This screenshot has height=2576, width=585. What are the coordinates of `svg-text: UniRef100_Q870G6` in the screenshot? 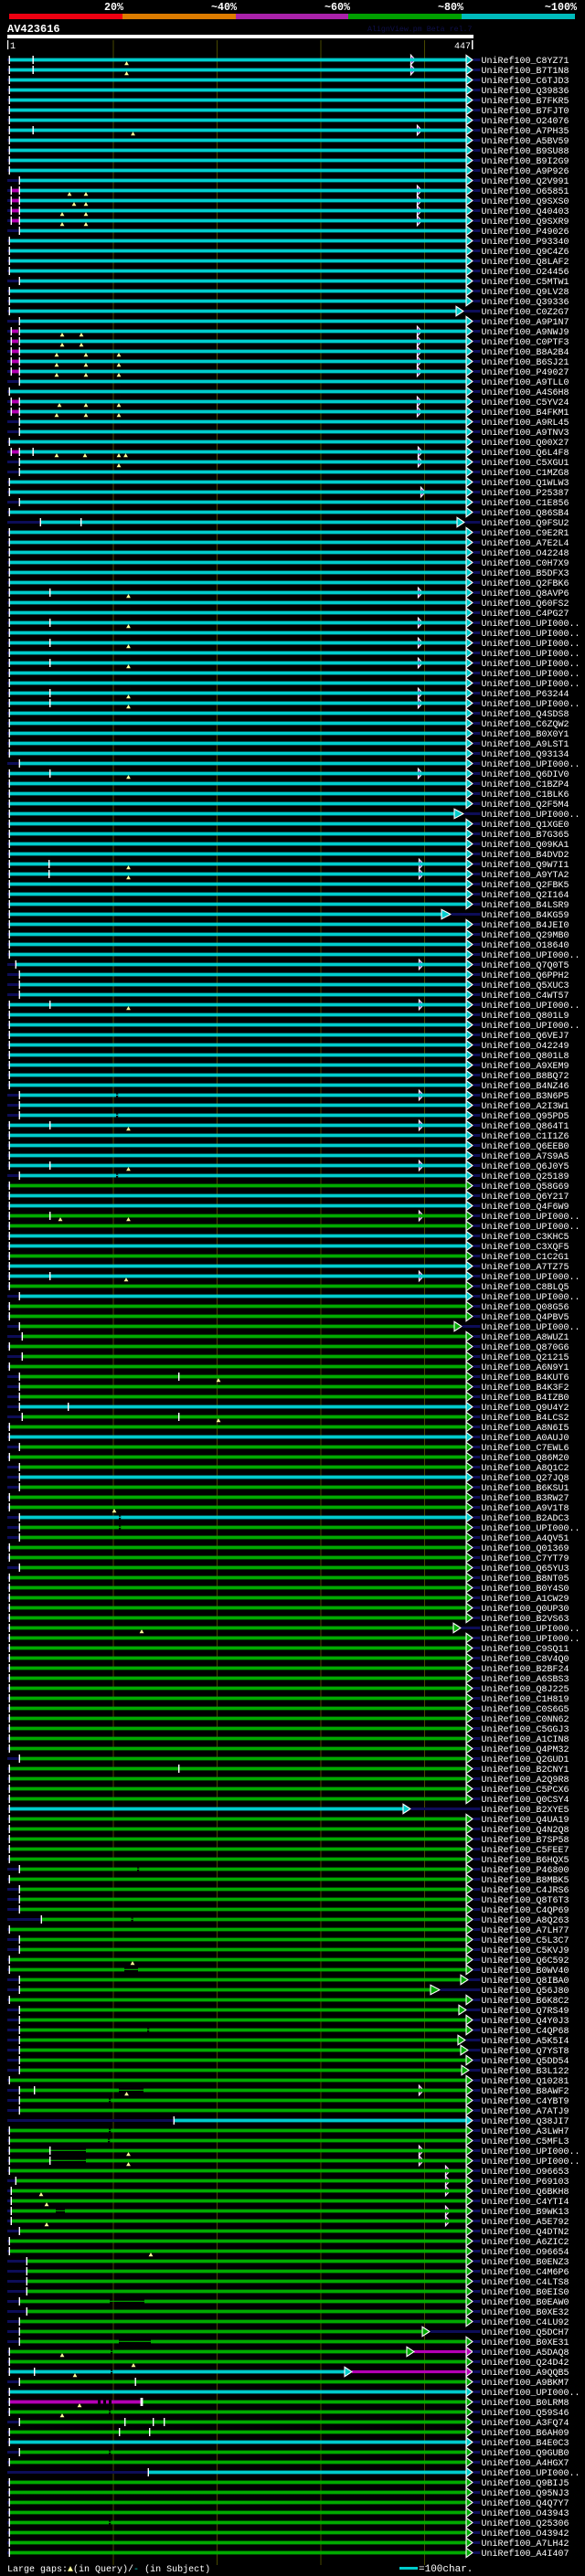 It's located at (525, 1347).